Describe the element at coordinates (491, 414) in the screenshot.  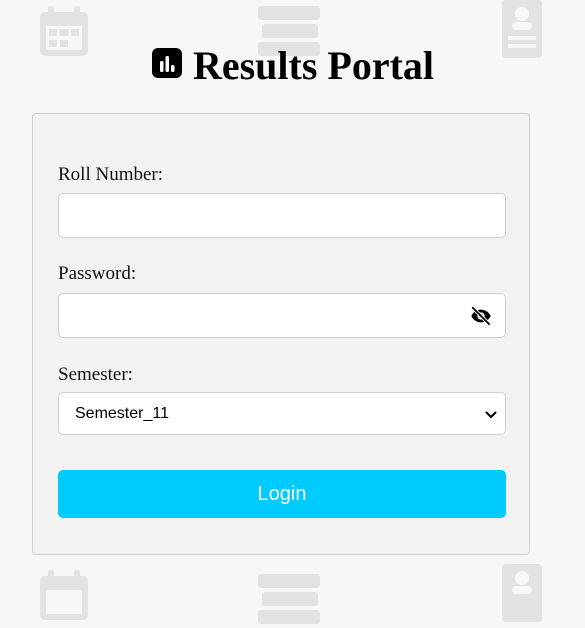
I see `chevron-down-icon` at that location.